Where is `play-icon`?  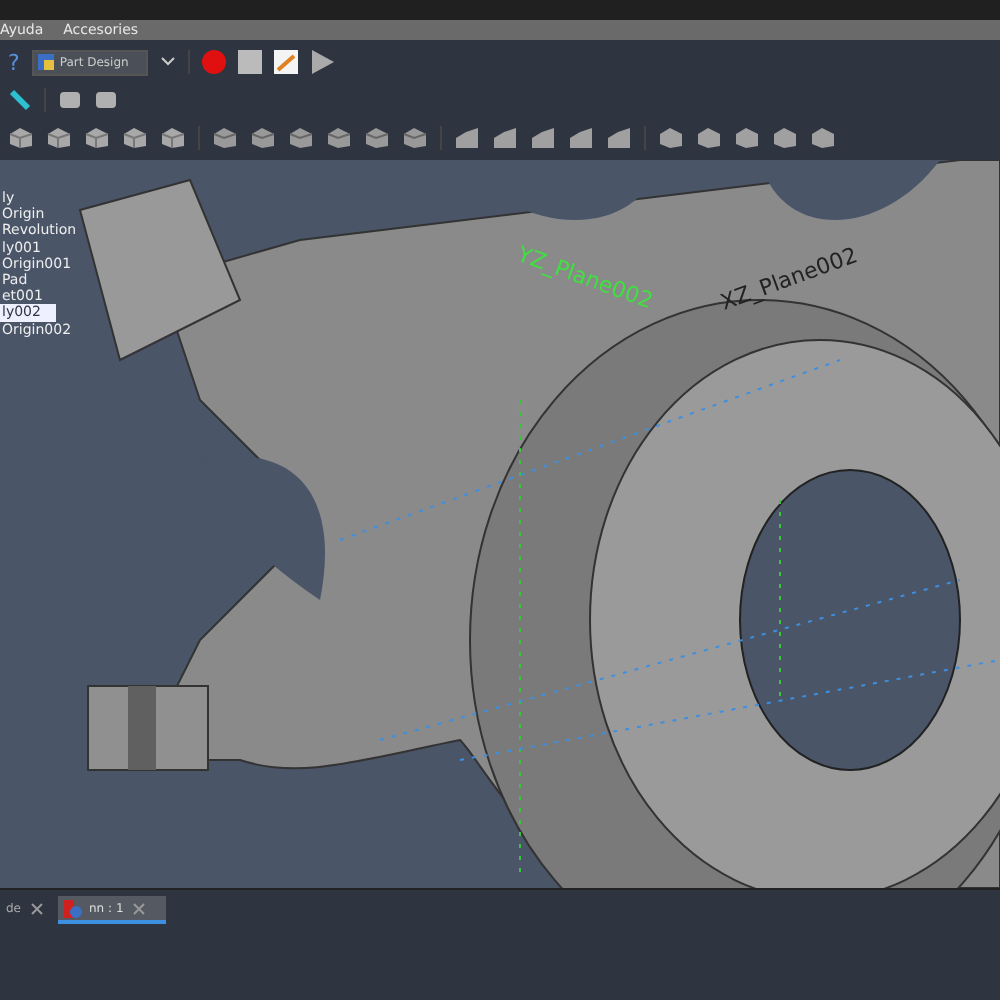
play-icon is located at coordinates (321, 62).